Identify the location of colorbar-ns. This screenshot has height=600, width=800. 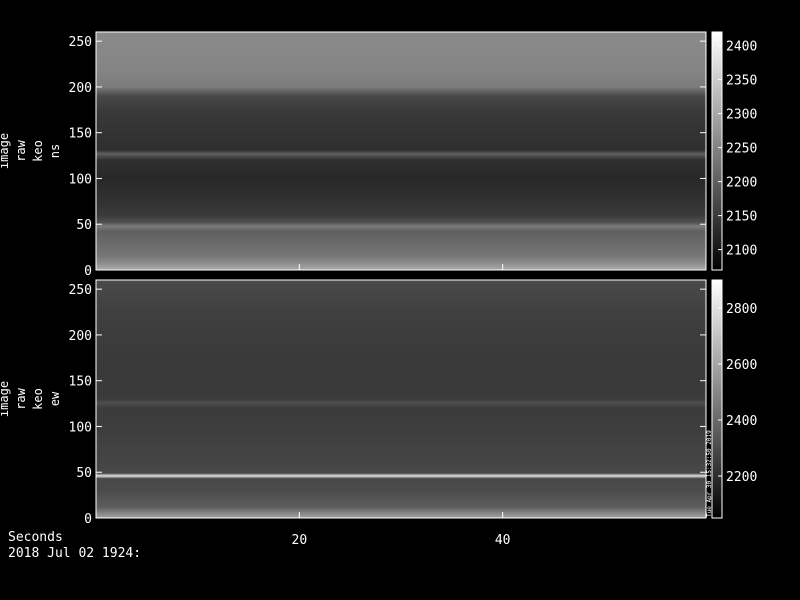
(717, 151).